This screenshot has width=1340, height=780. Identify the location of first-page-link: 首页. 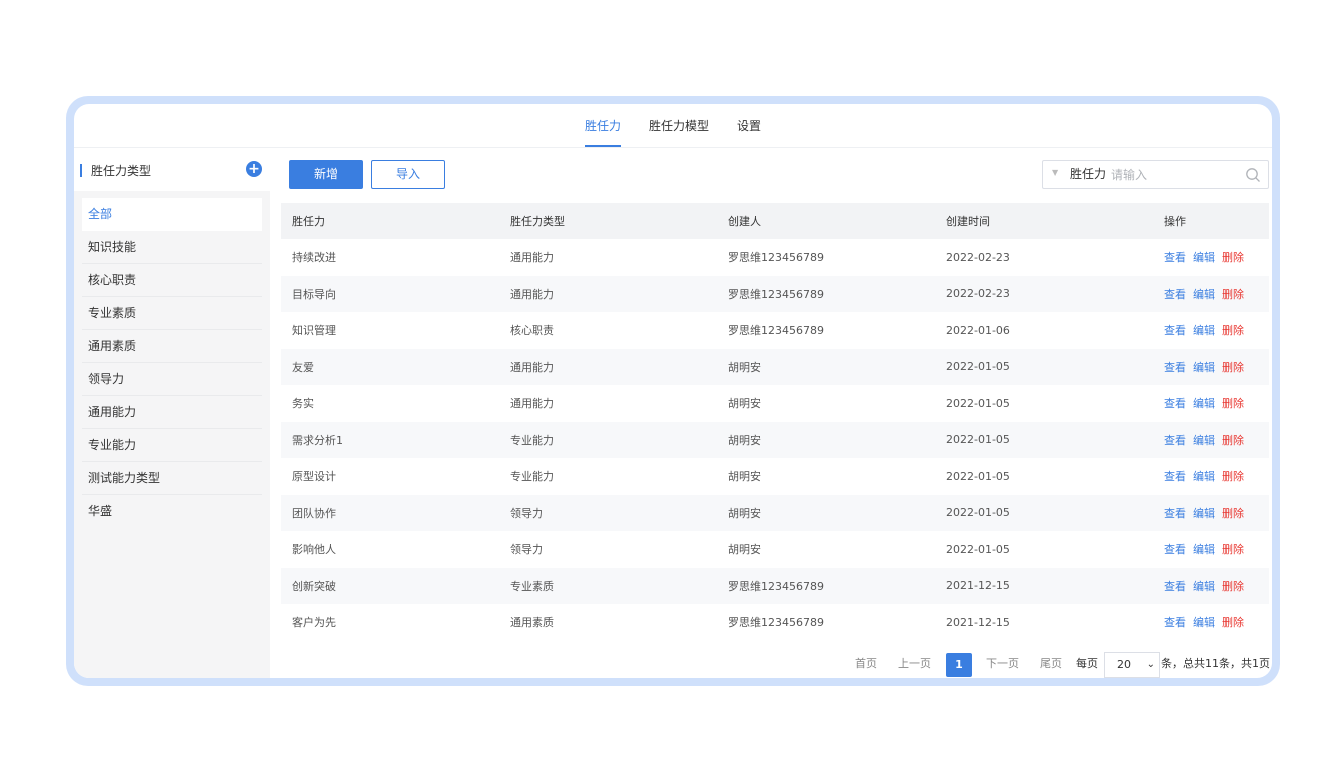
(866, 664).